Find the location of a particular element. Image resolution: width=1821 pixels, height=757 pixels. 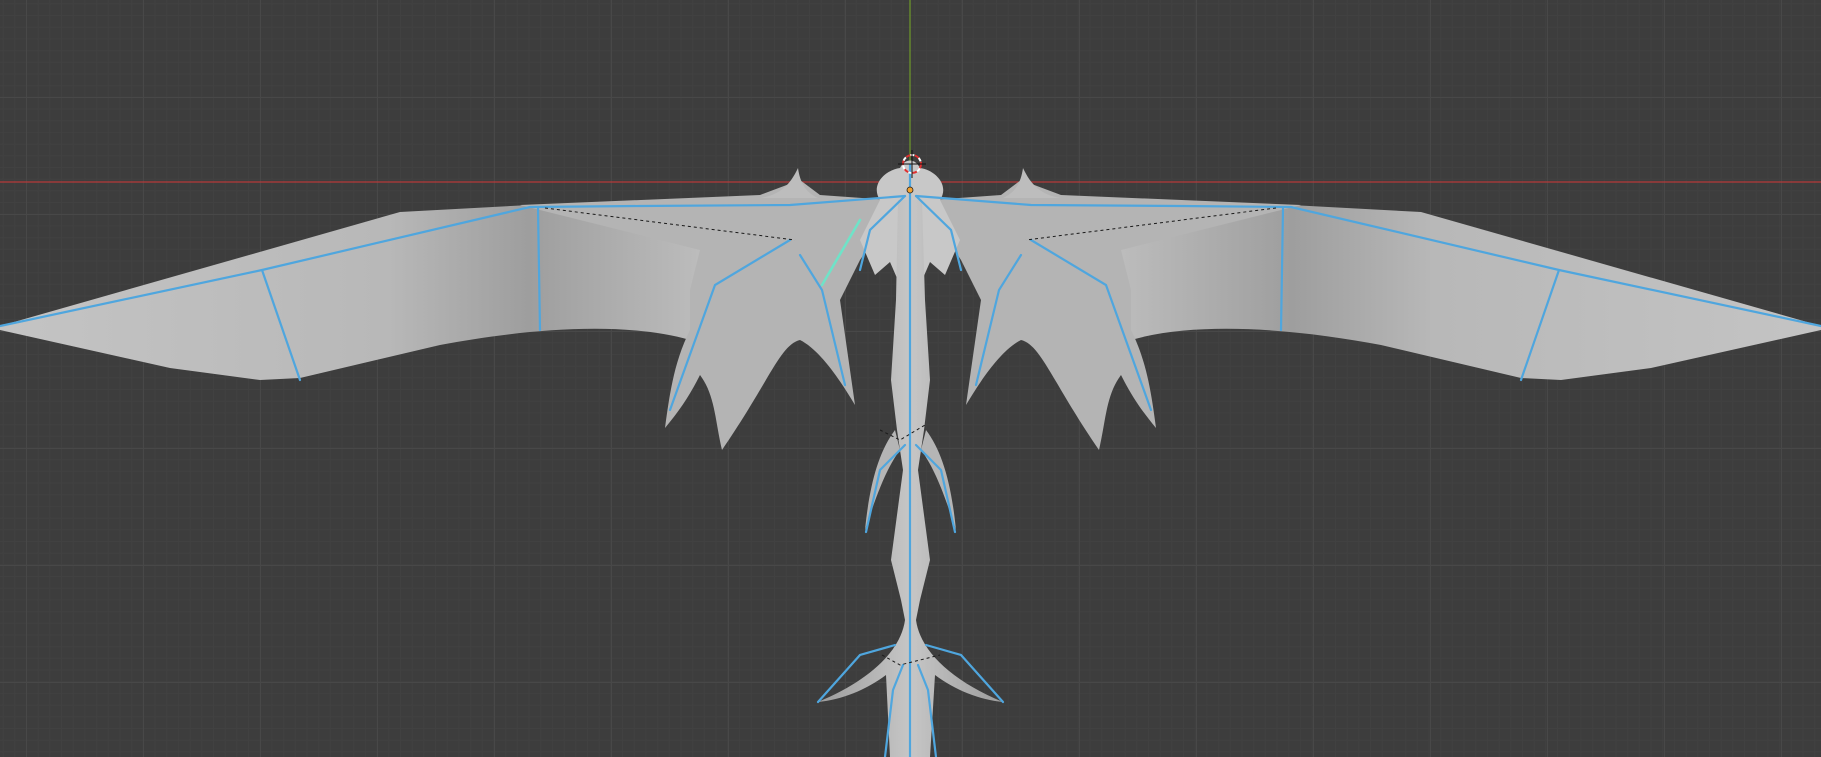

origin-icon is located at coordinates (910, 190).